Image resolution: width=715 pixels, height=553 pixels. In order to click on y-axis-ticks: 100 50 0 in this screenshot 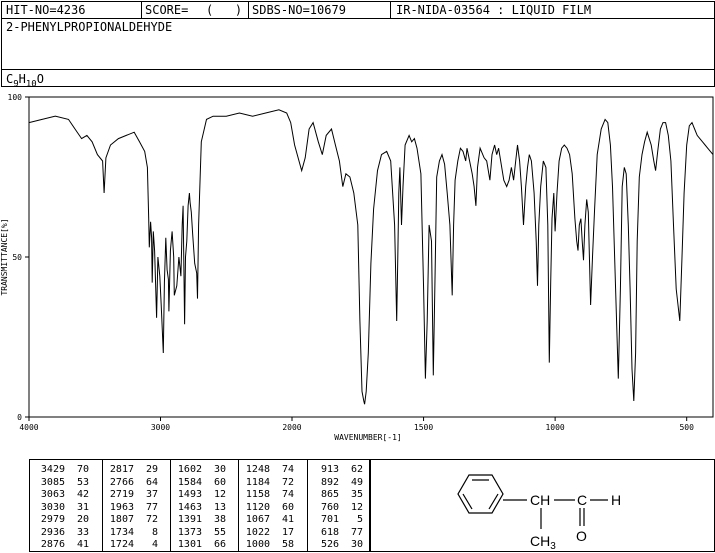, I will do `click(18, 257)`.